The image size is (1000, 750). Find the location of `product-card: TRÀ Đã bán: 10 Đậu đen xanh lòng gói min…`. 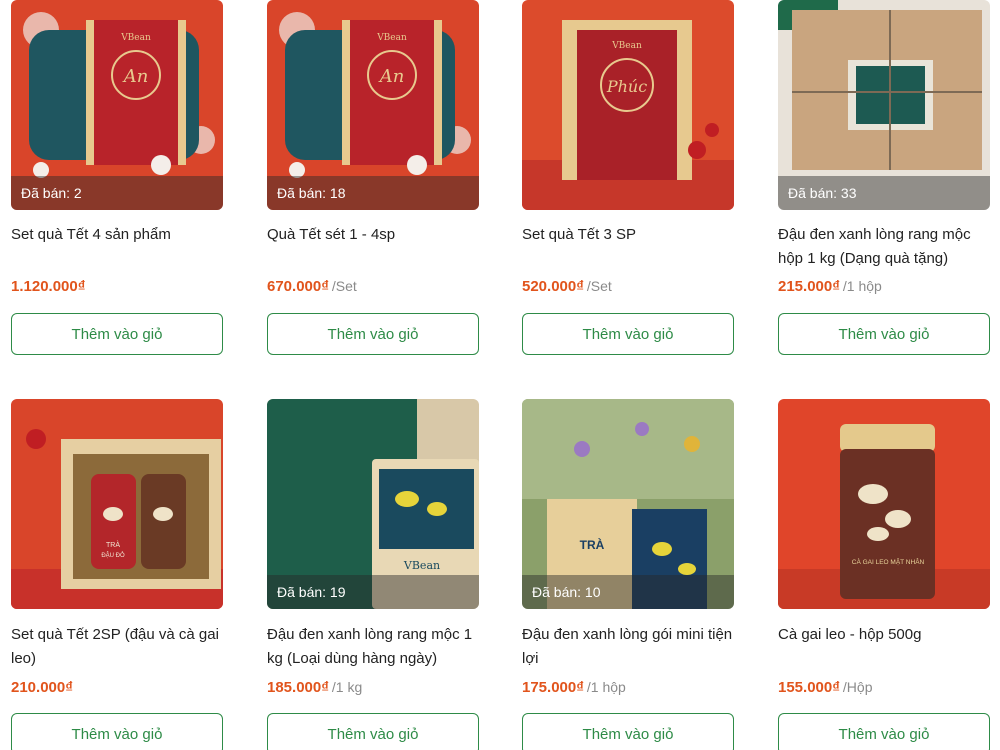

product-card: TRÀ Đã bán: 10 Đậu đen xanh lòng gói min… is located at coordinates (628, 574).